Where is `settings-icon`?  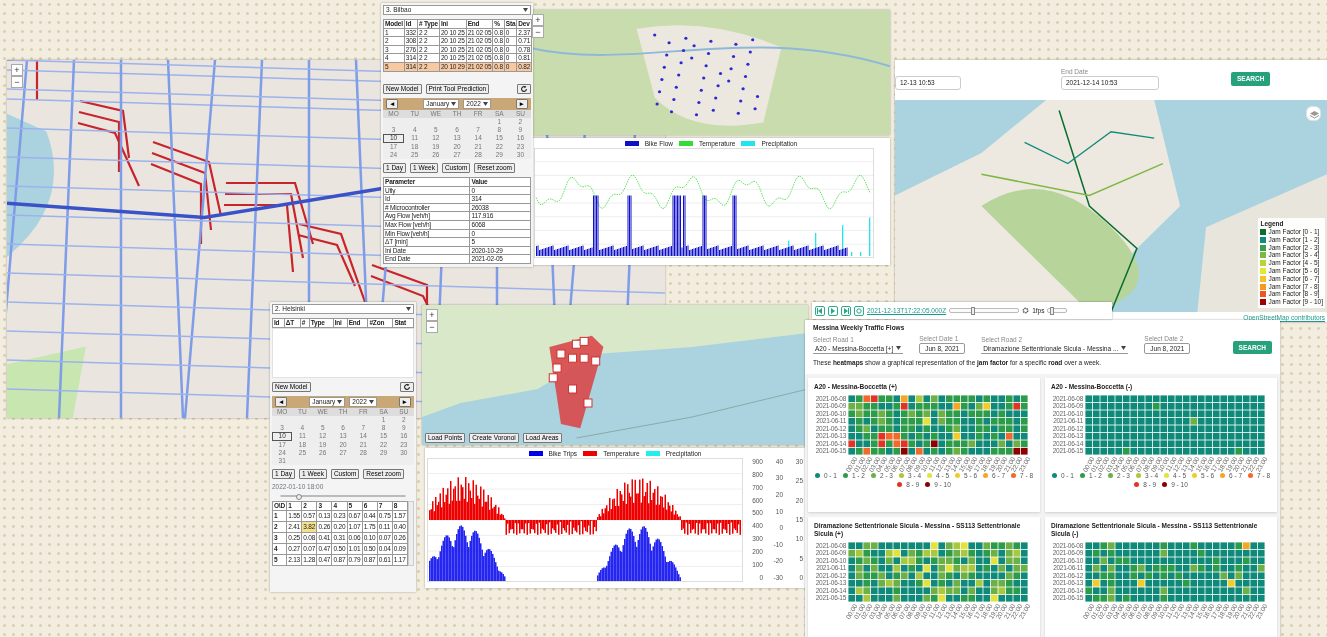
settings-icon is located at coordinates (1026, 310).